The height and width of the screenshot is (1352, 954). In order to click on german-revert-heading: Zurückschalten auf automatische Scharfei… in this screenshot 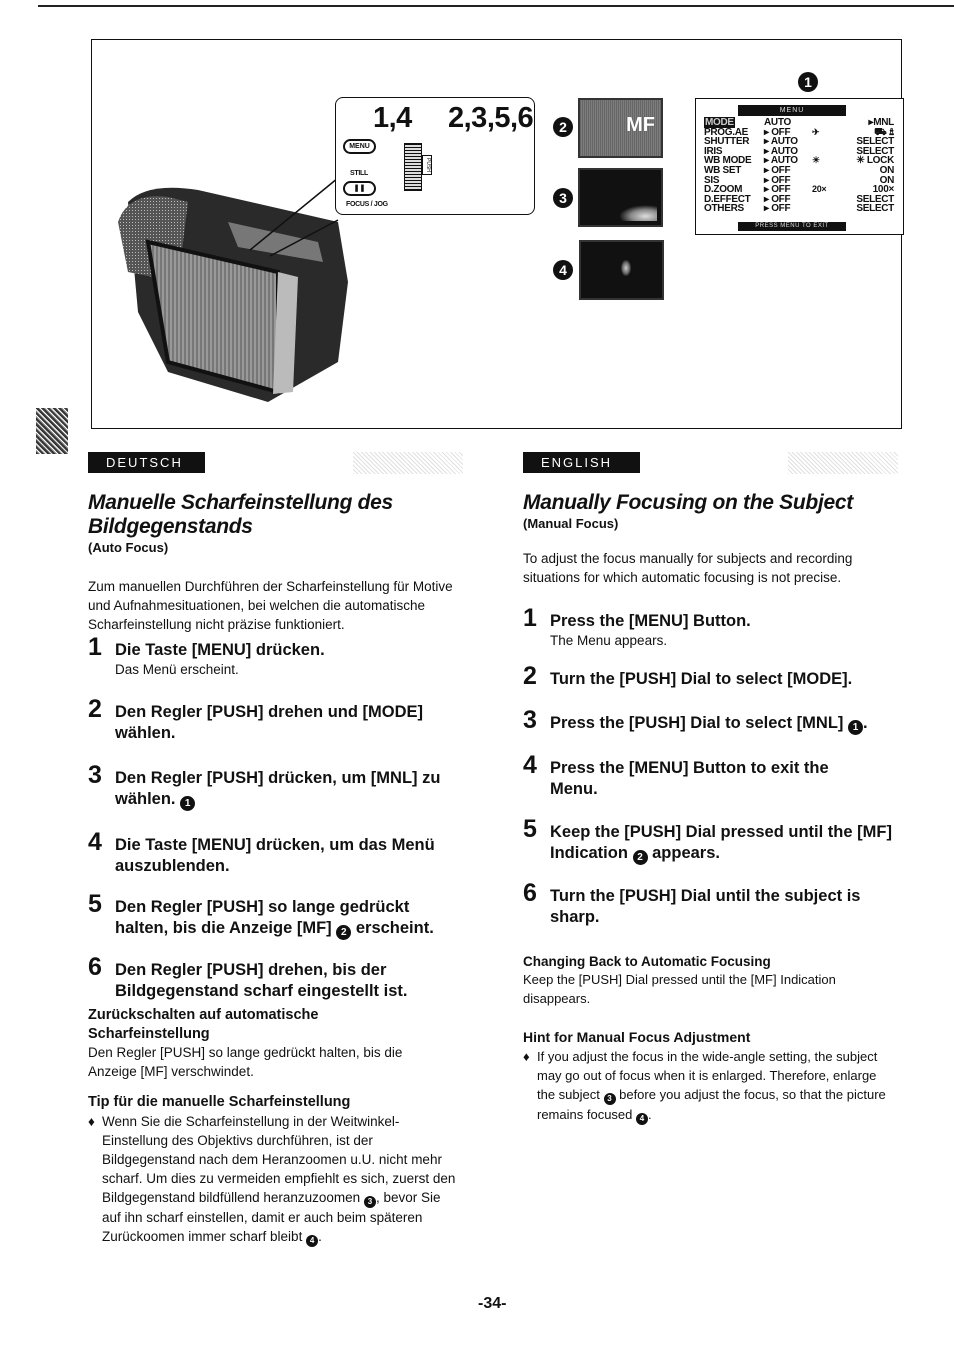, I will do `click(203, 1024)`.